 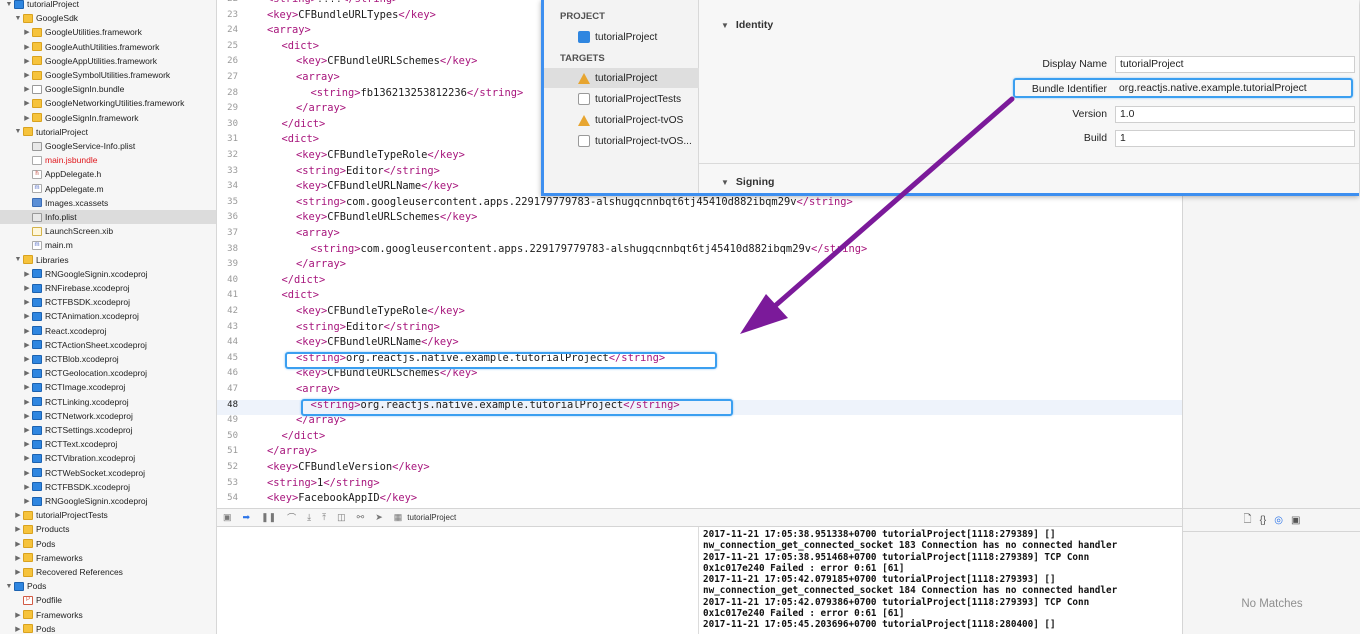 I want to click on code-line: <key>FacebookAppID</key>, so click(x=342, y=498).